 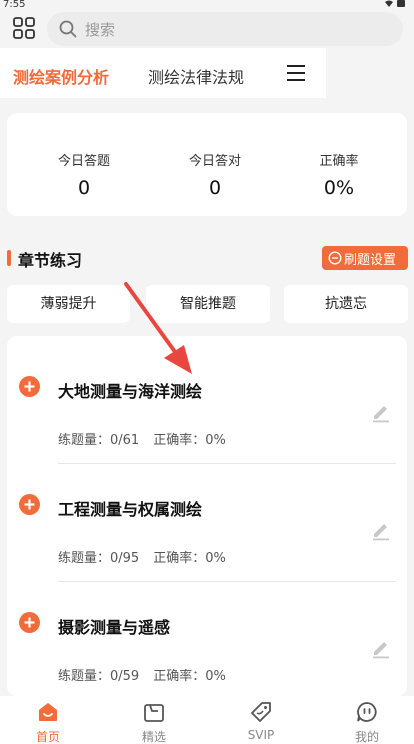 I want to click on stat-value: 0%, so click(x=339, y=188).